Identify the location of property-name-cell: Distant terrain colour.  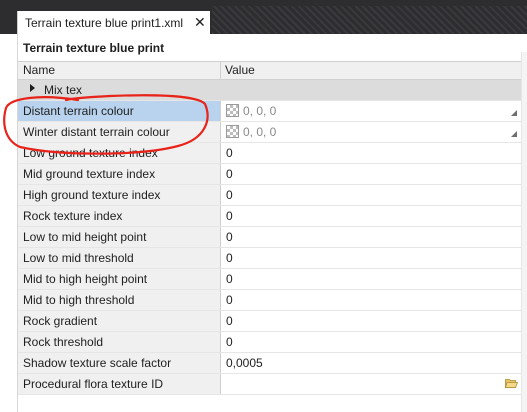
(119, 111).